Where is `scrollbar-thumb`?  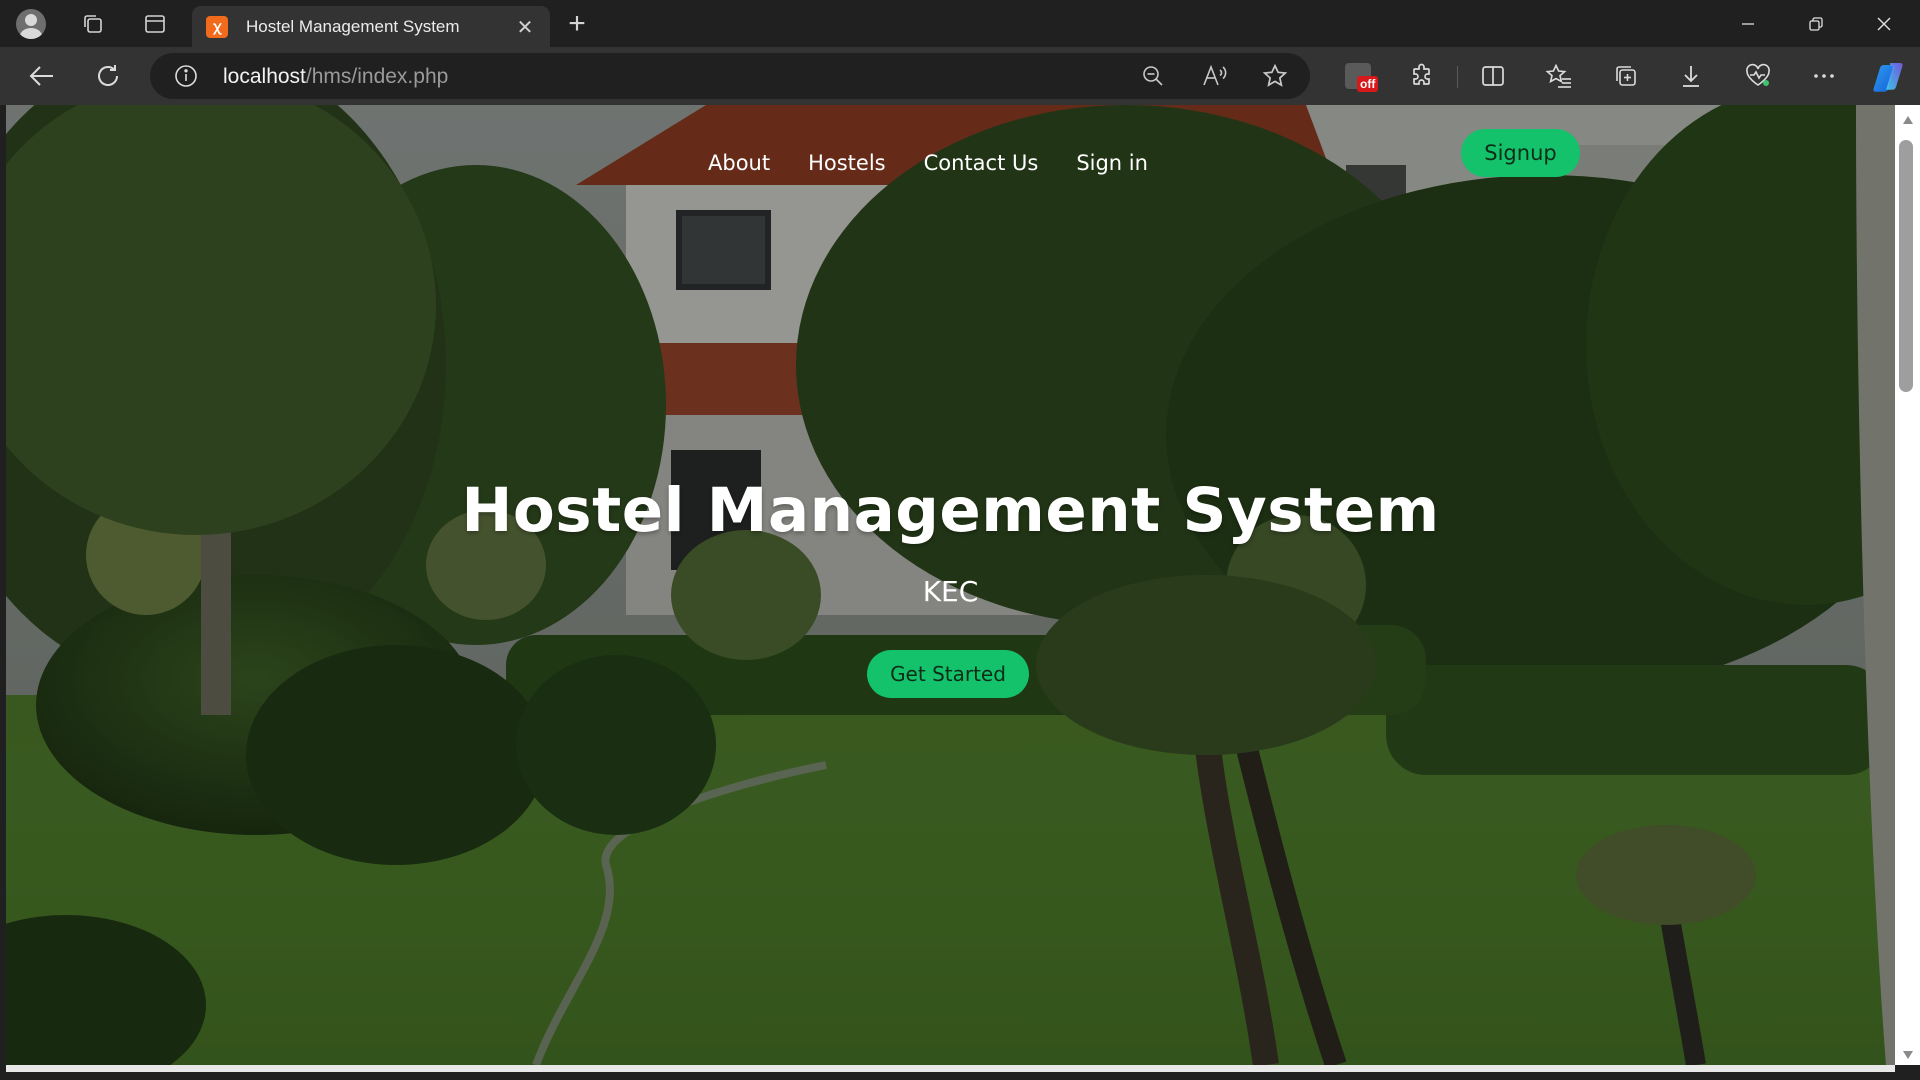
scrollbar-thumb is located at coordinates (1906, 266).